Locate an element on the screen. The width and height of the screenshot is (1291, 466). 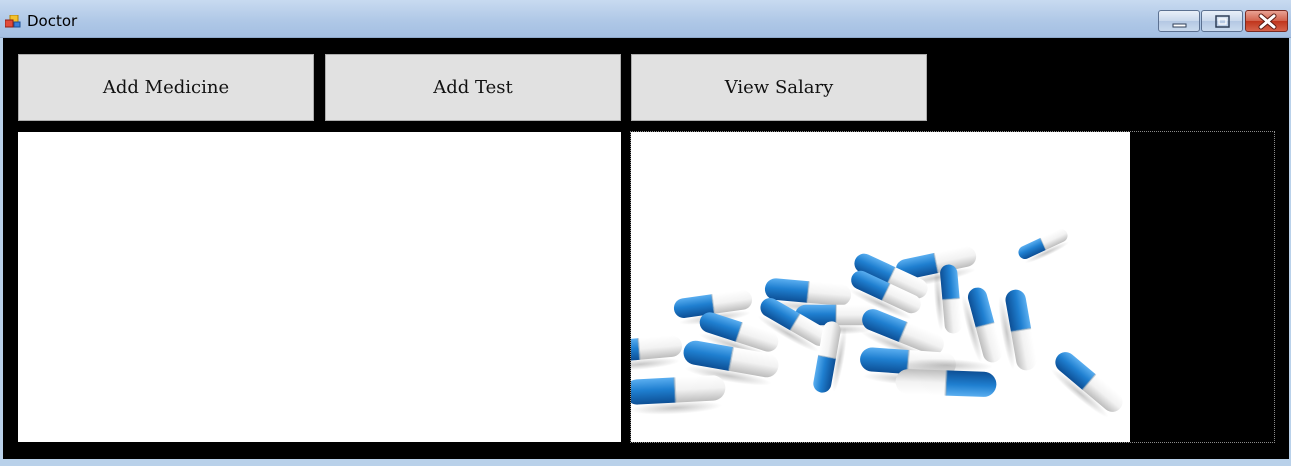
maximize-button is located at coordinates (1222, 21).